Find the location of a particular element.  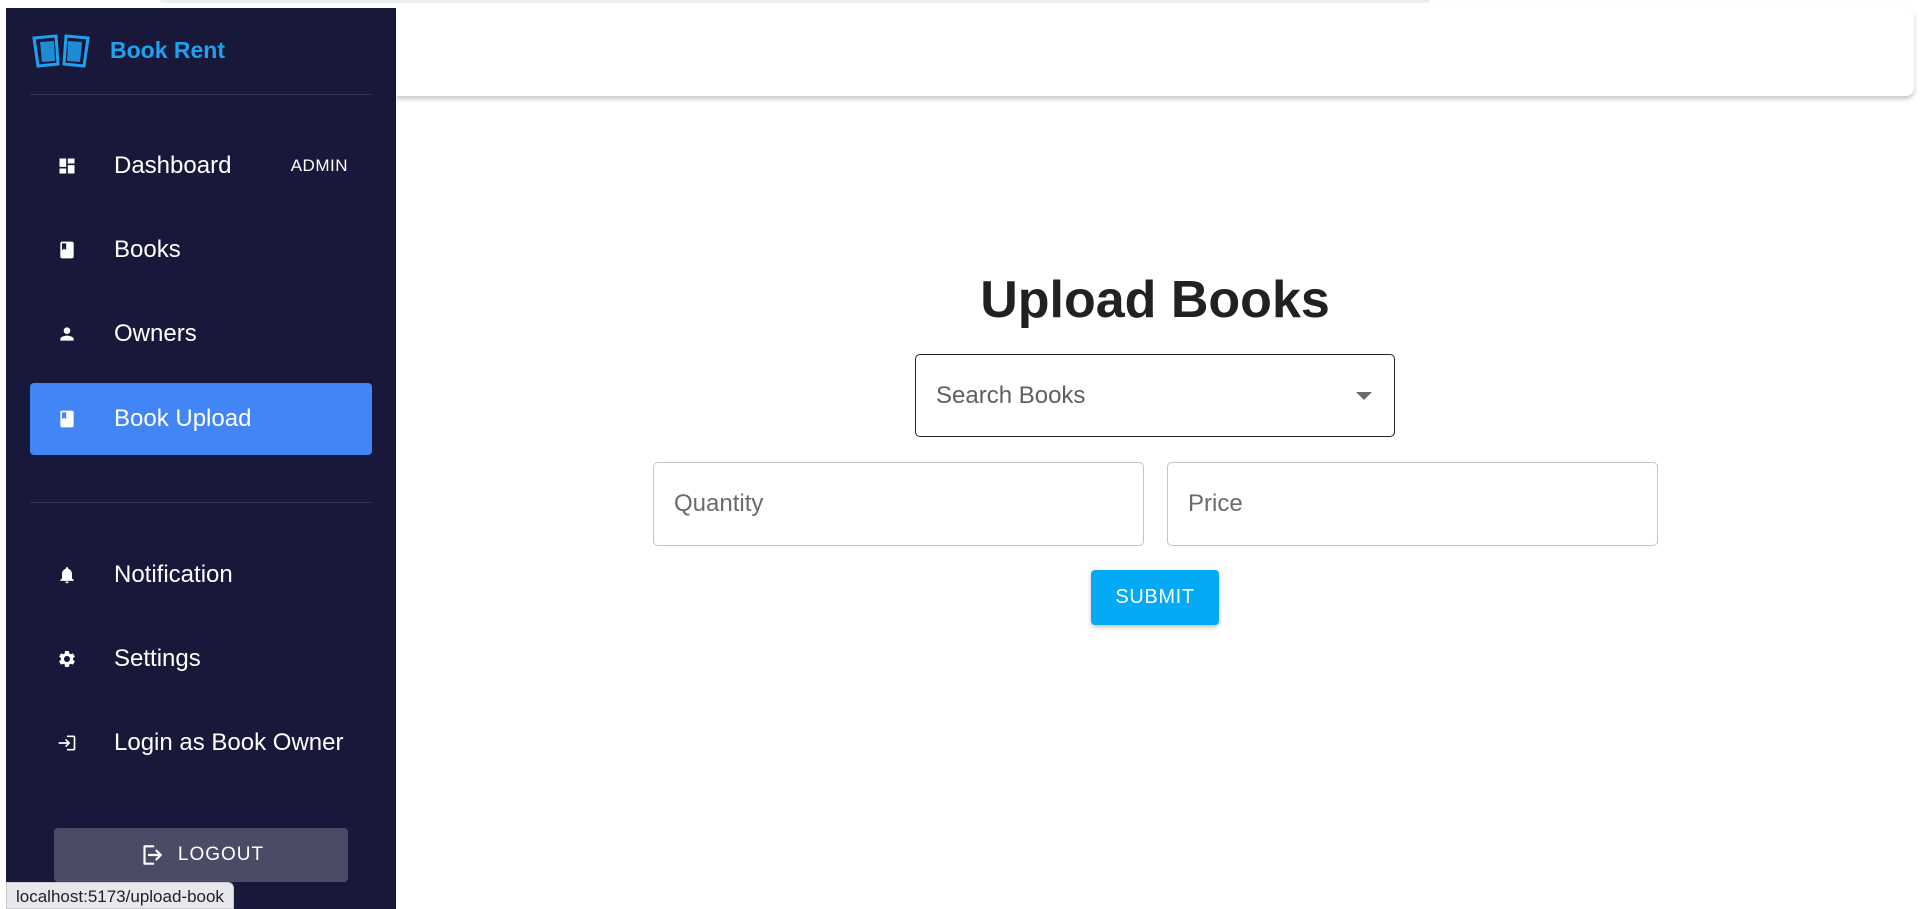

sidebar-item-label: Login as Book Owner is located at coordinates (229, 742).